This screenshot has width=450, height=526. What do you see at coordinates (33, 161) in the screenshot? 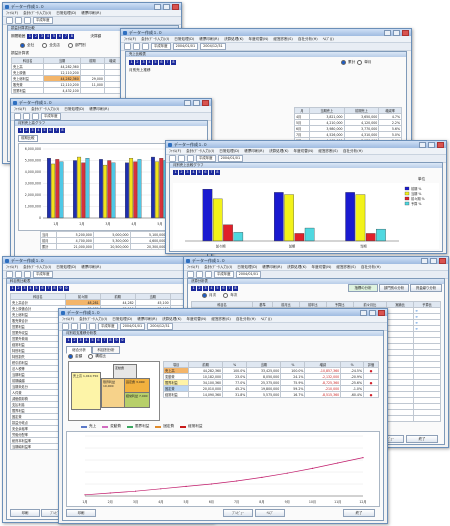
I see `y-tick-label: 5,000,000` at bounding box center [33, 161].